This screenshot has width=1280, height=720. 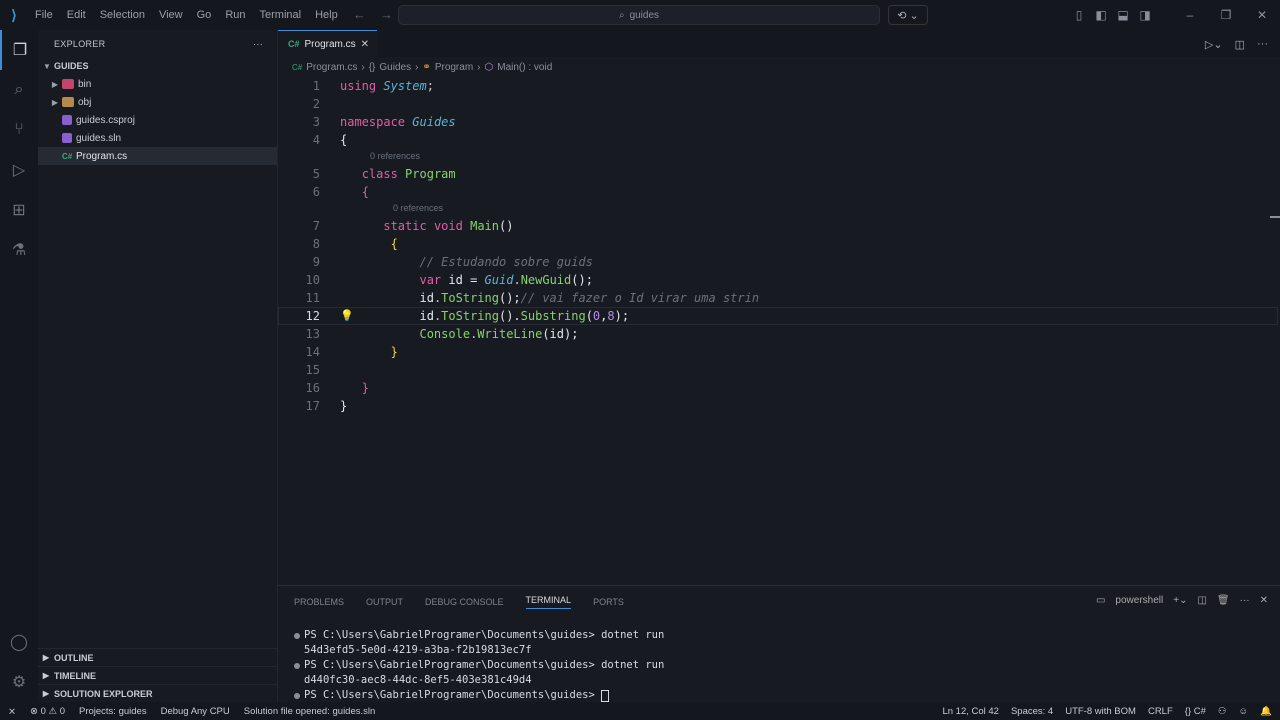 I want to click on debug-config-status: Debug Any CPU, so click(x=195, y=711).